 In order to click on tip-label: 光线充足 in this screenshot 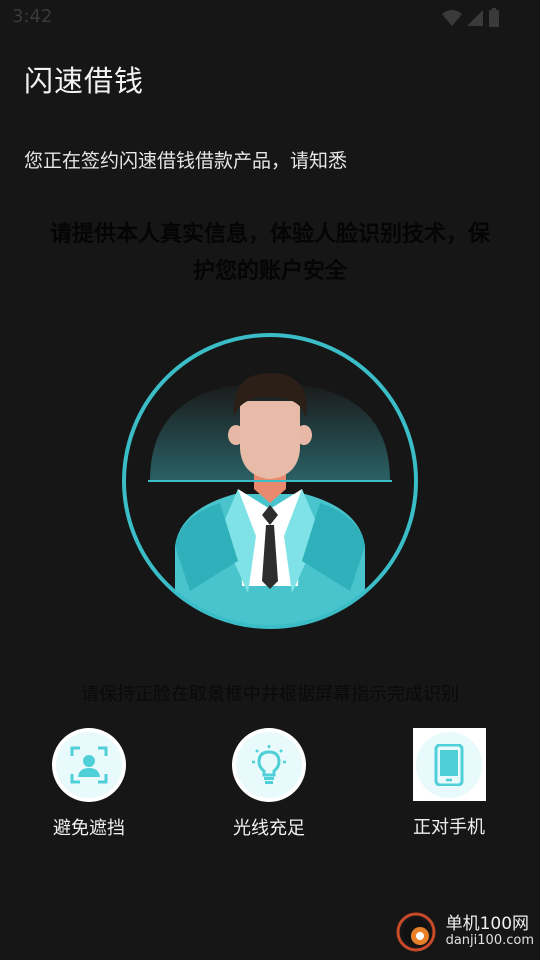, I will do `click(269, 828)`.